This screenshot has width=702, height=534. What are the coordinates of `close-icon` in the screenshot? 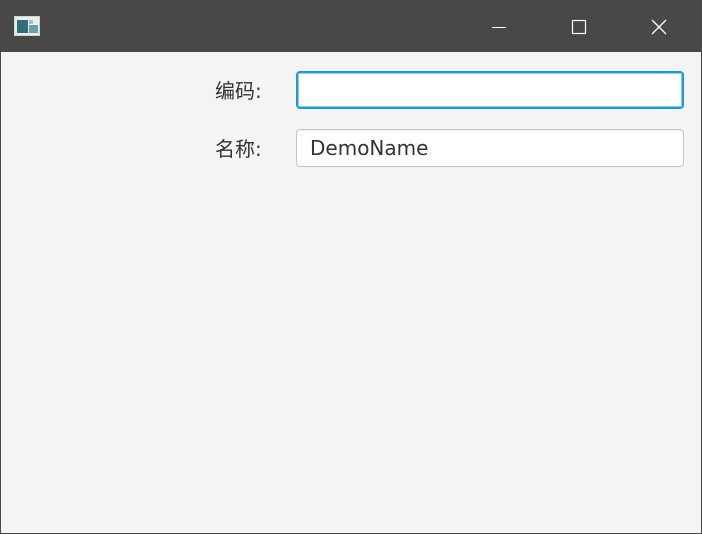 It's located at (659, 26).